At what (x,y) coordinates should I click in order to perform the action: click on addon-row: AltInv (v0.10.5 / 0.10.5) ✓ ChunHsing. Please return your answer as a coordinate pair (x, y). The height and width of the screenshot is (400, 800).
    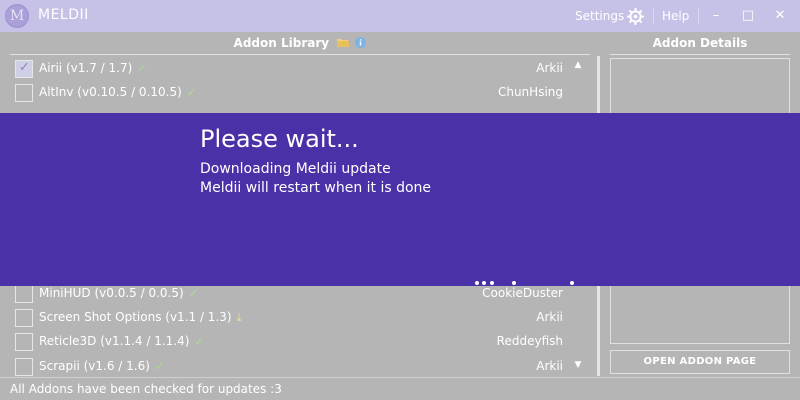
    Looking at the image, I should click on (290, 93).